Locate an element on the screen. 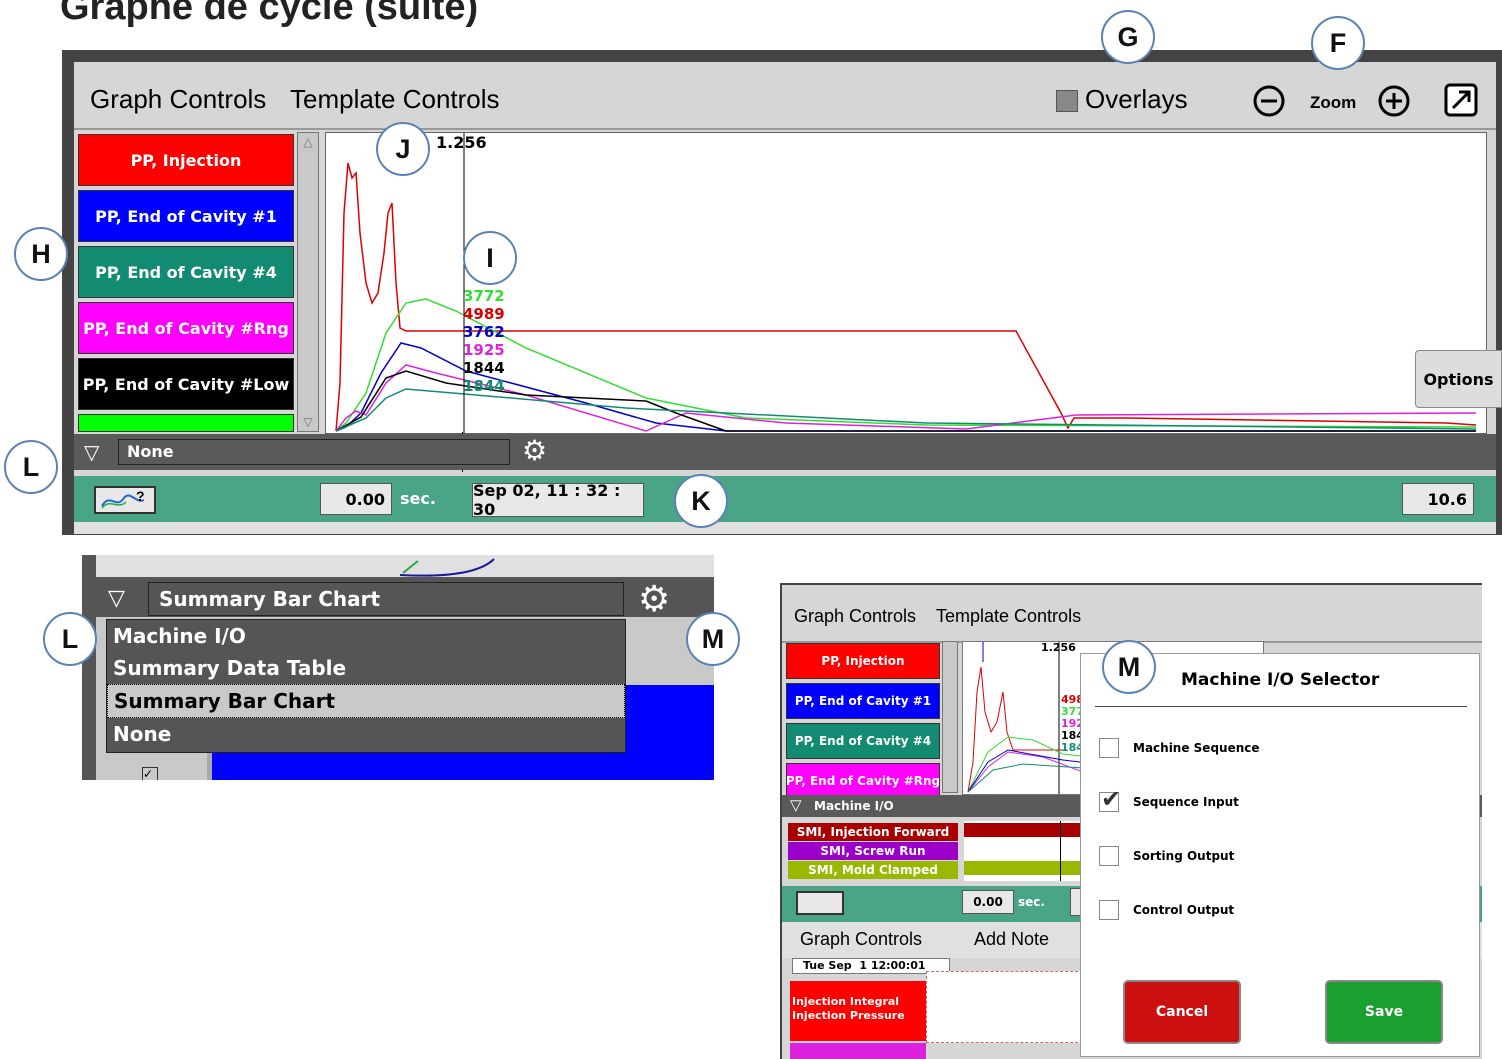 Image resolution: width=1502 pixels, height=1059 pixels. dialog-checkbox-label: Sequence Input is located at coordinates (1186, 802).